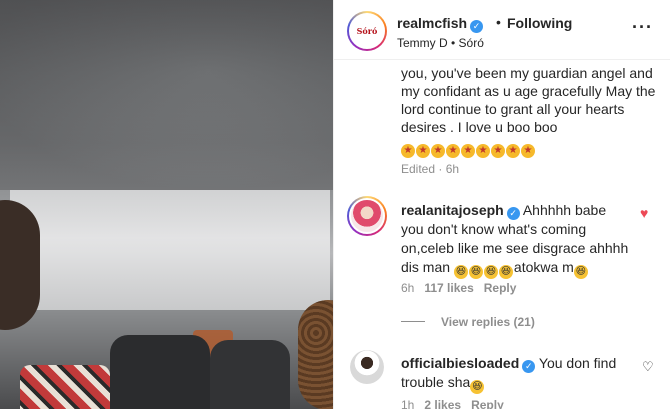 The width and height of the screenshot is (670, 409). I want to click on author-username-text: realmcfish, so click(432, 23).